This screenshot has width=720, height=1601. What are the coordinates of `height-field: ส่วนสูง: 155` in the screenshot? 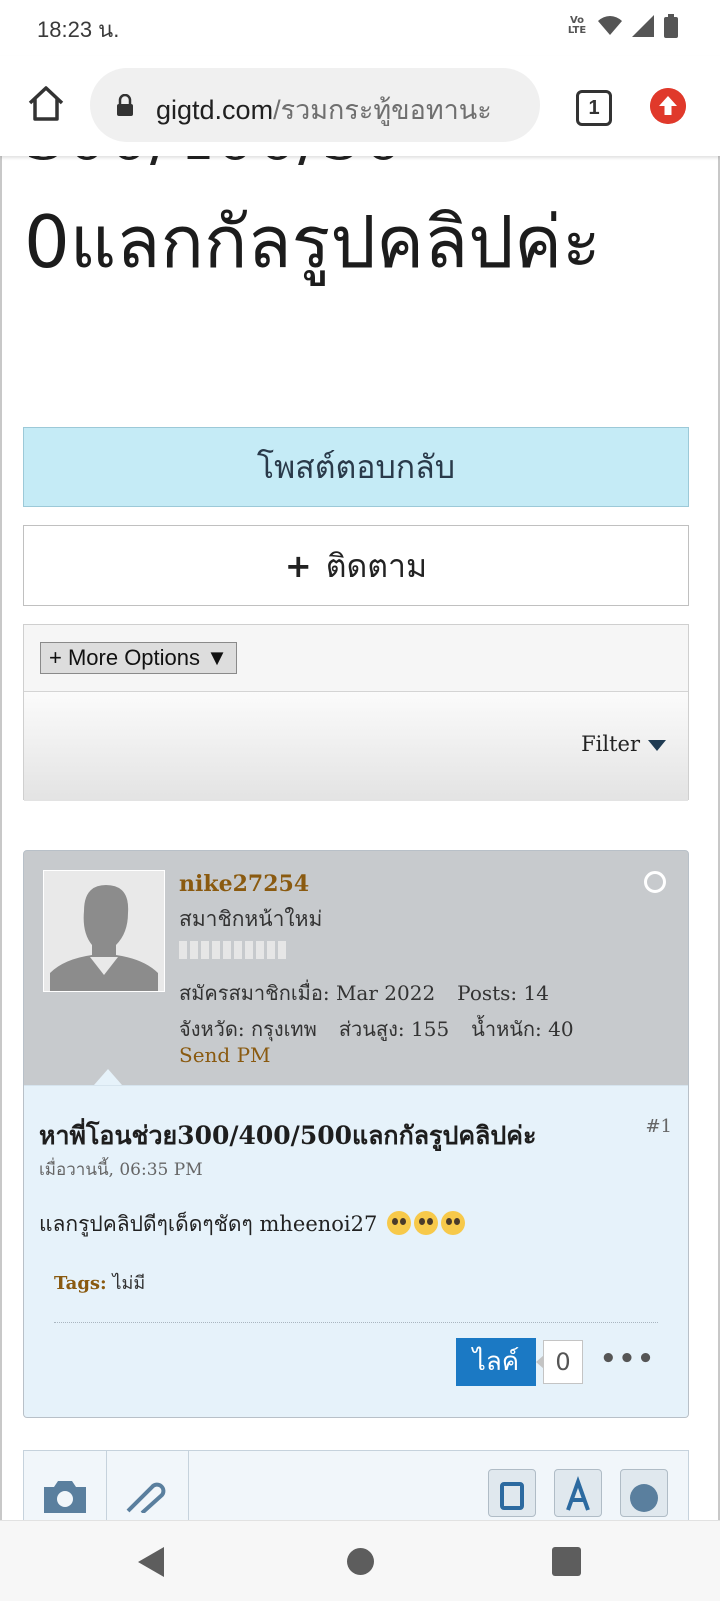 It's located at (394, 1029).